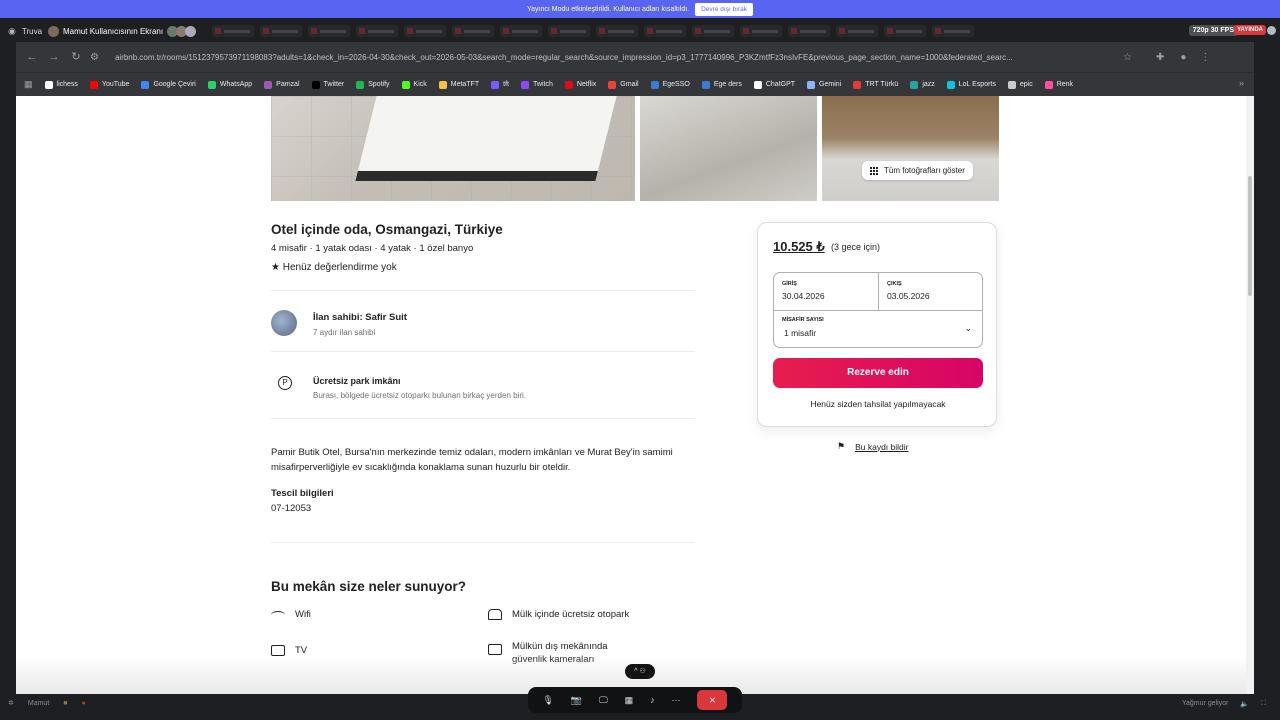 The width and height of the screenshot is (1280, 720). What do you see at coordinates (968, 328) in the screenshot?
I see `chevron-down-icon: ⌄` at bounding box center [968, 328].